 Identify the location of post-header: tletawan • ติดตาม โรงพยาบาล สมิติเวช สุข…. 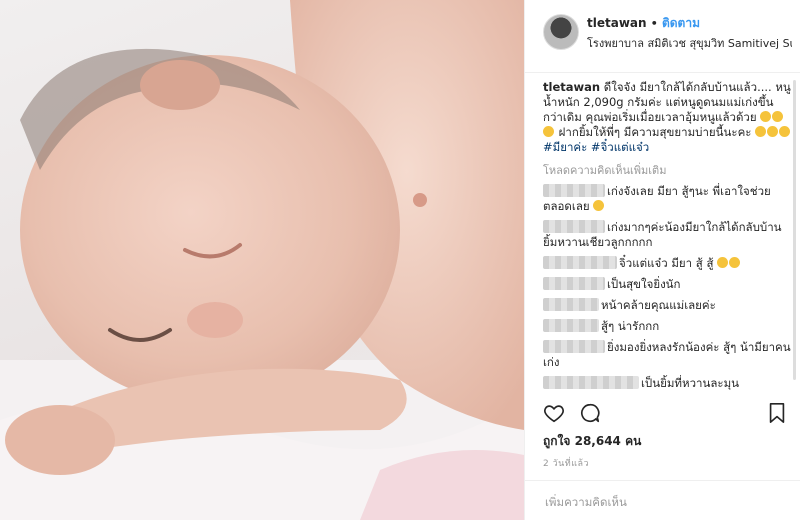
(662, 36).